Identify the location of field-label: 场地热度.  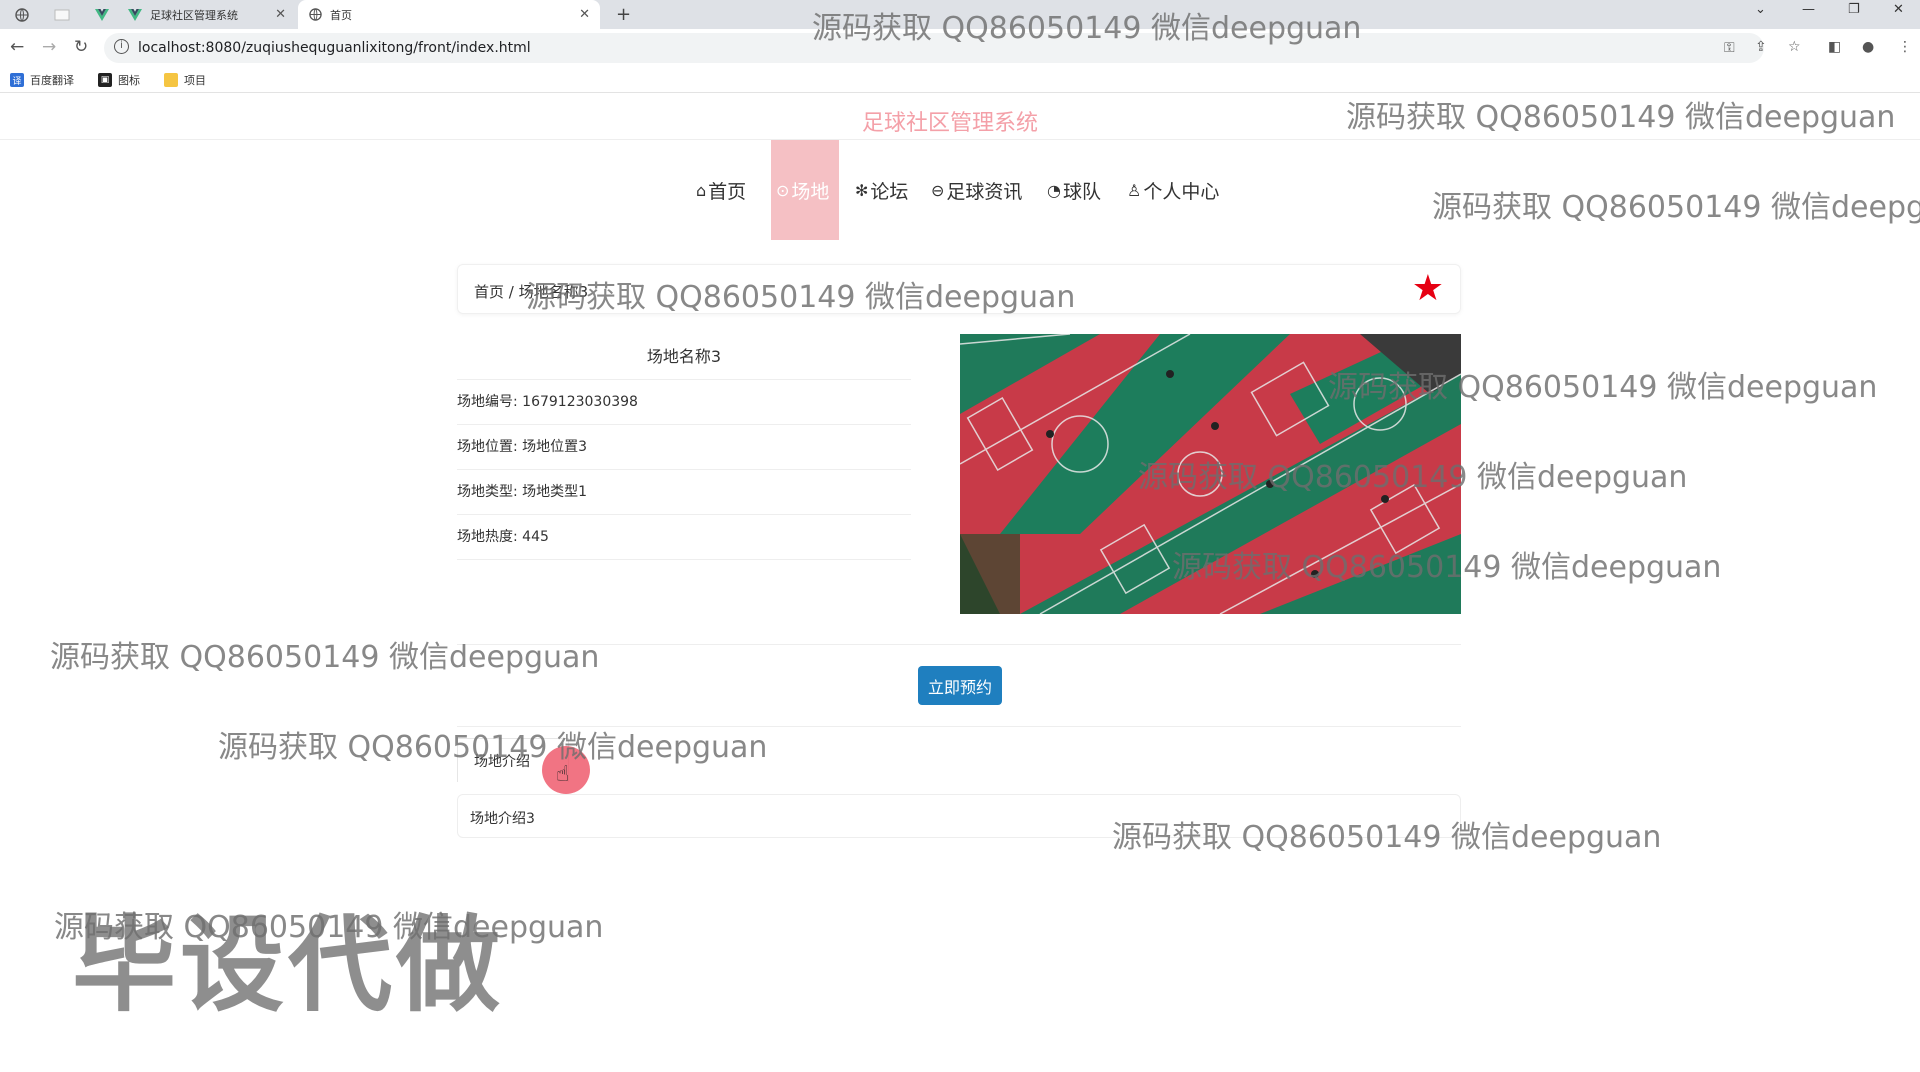
(485, 537).